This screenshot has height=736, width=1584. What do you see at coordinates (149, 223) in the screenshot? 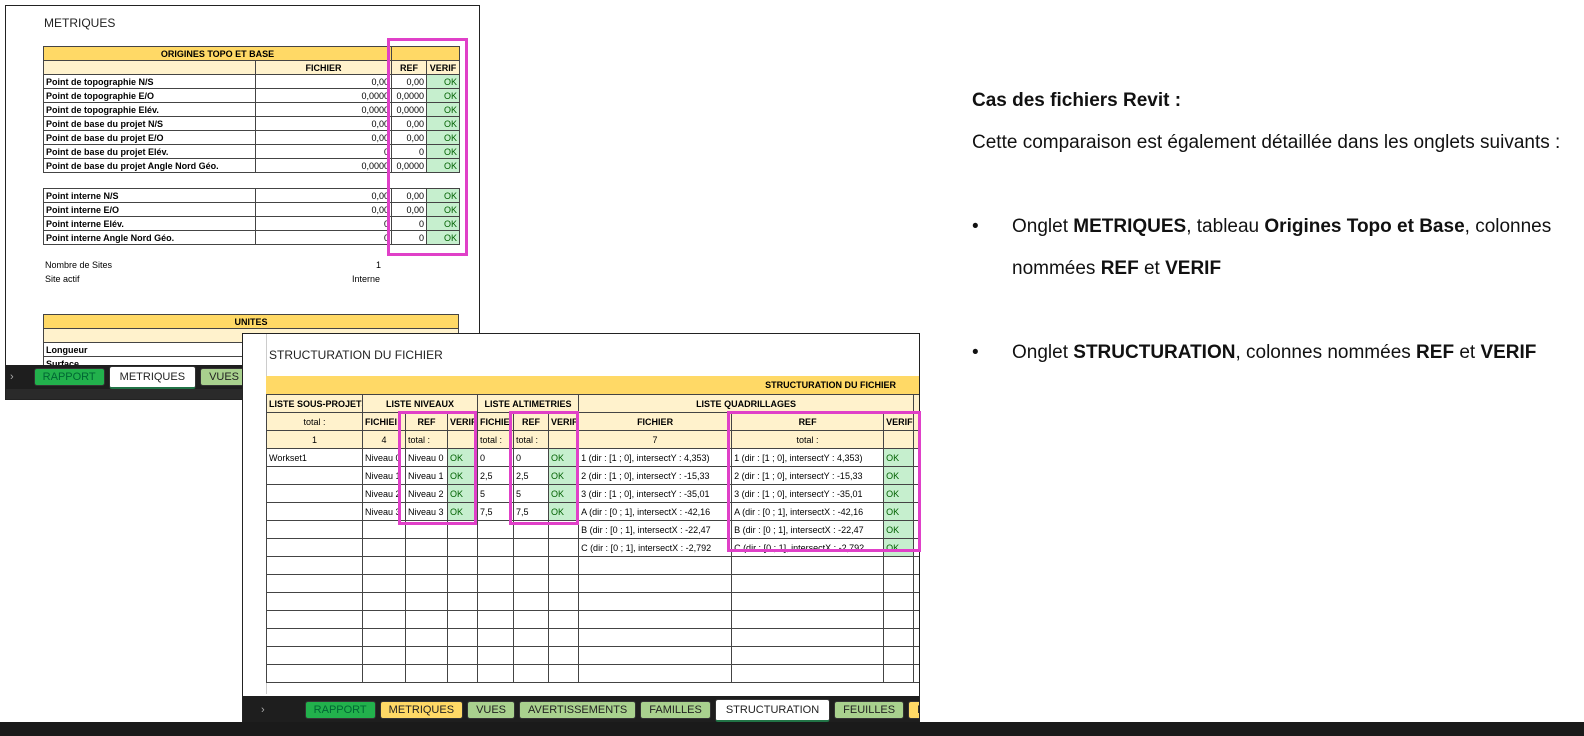
I see `cell-label: Point interne Elév.` at bounding box center [149, 223].